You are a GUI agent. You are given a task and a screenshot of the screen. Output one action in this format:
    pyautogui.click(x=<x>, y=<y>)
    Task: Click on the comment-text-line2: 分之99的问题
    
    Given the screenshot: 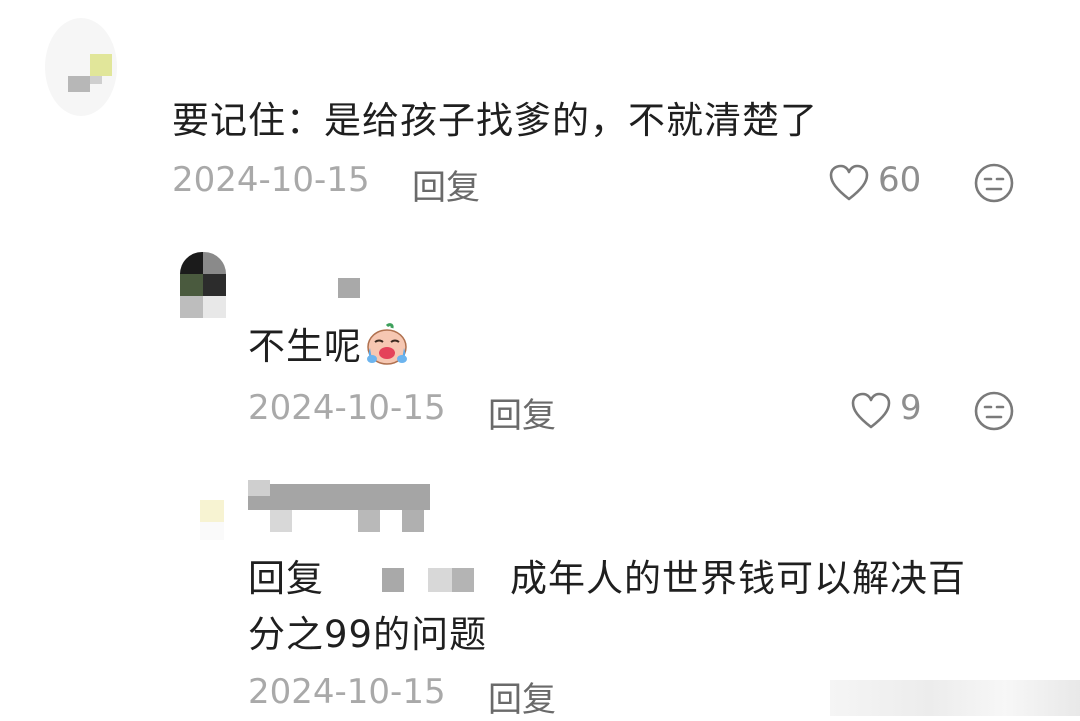 What is the action you would take?
    pyautogui.click(x=368, y=634)
    